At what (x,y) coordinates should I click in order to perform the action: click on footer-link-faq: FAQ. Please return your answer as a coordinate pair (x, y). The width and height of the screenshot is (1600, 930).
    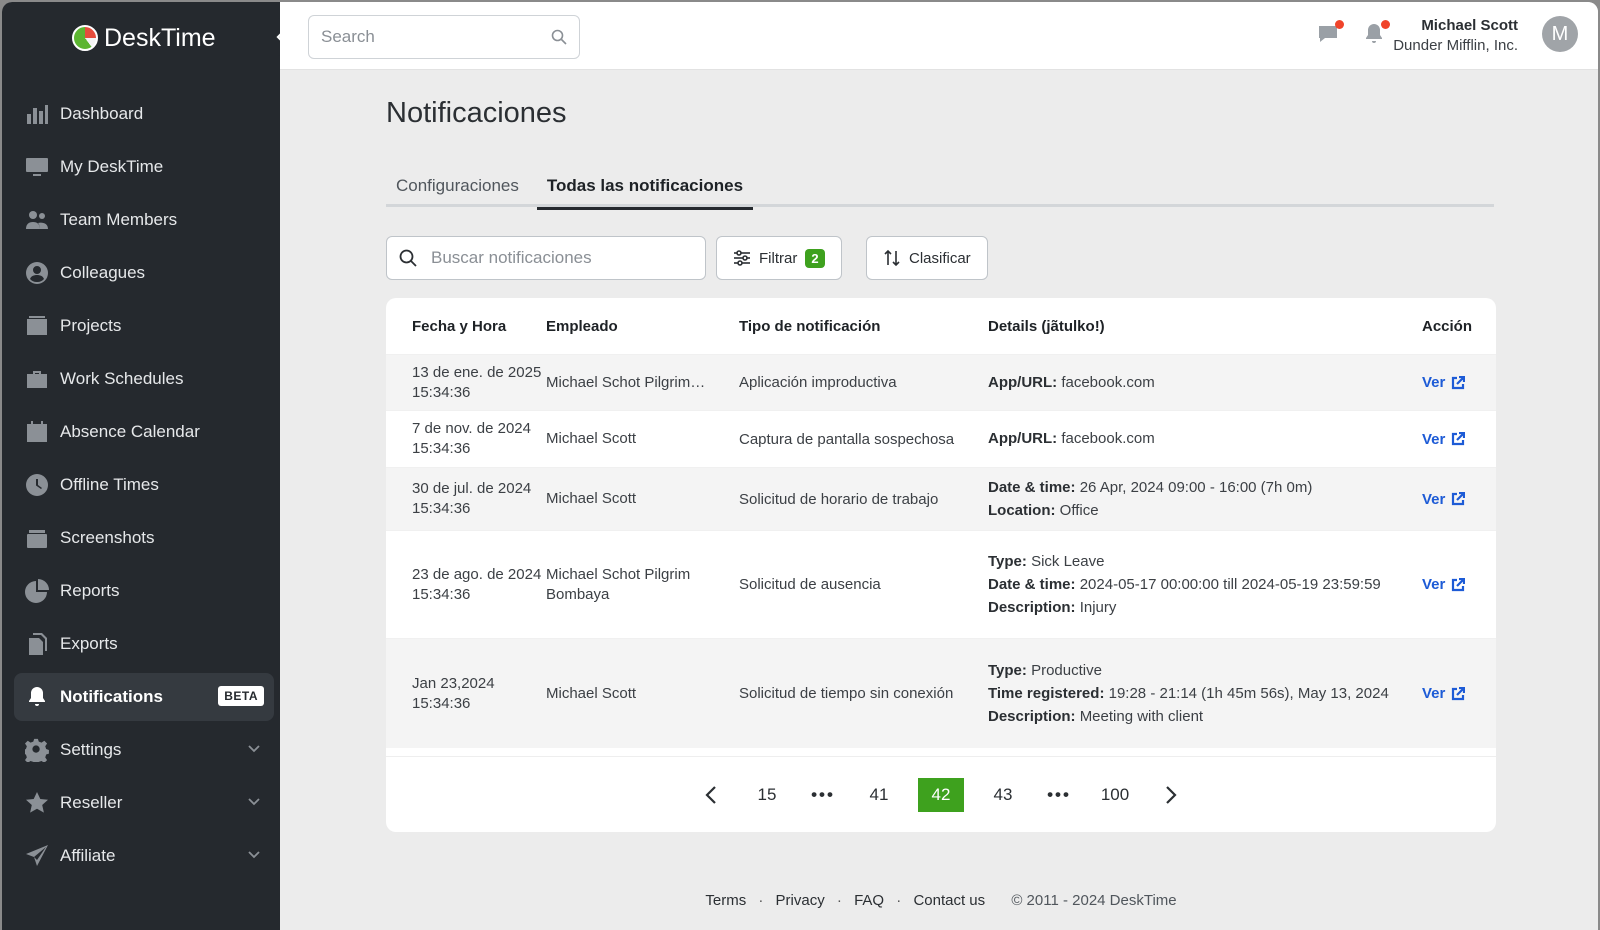
    Looking at the image, I should click on (869, 900).